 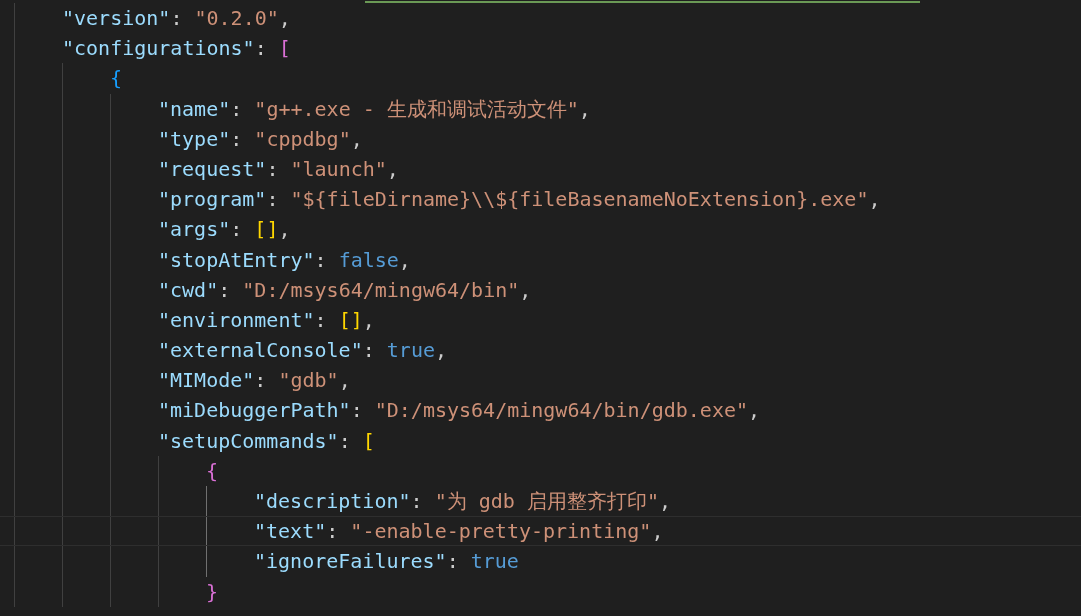 I want to click on code-line: "type": "cppdbg",, so click(x=260, y=138).